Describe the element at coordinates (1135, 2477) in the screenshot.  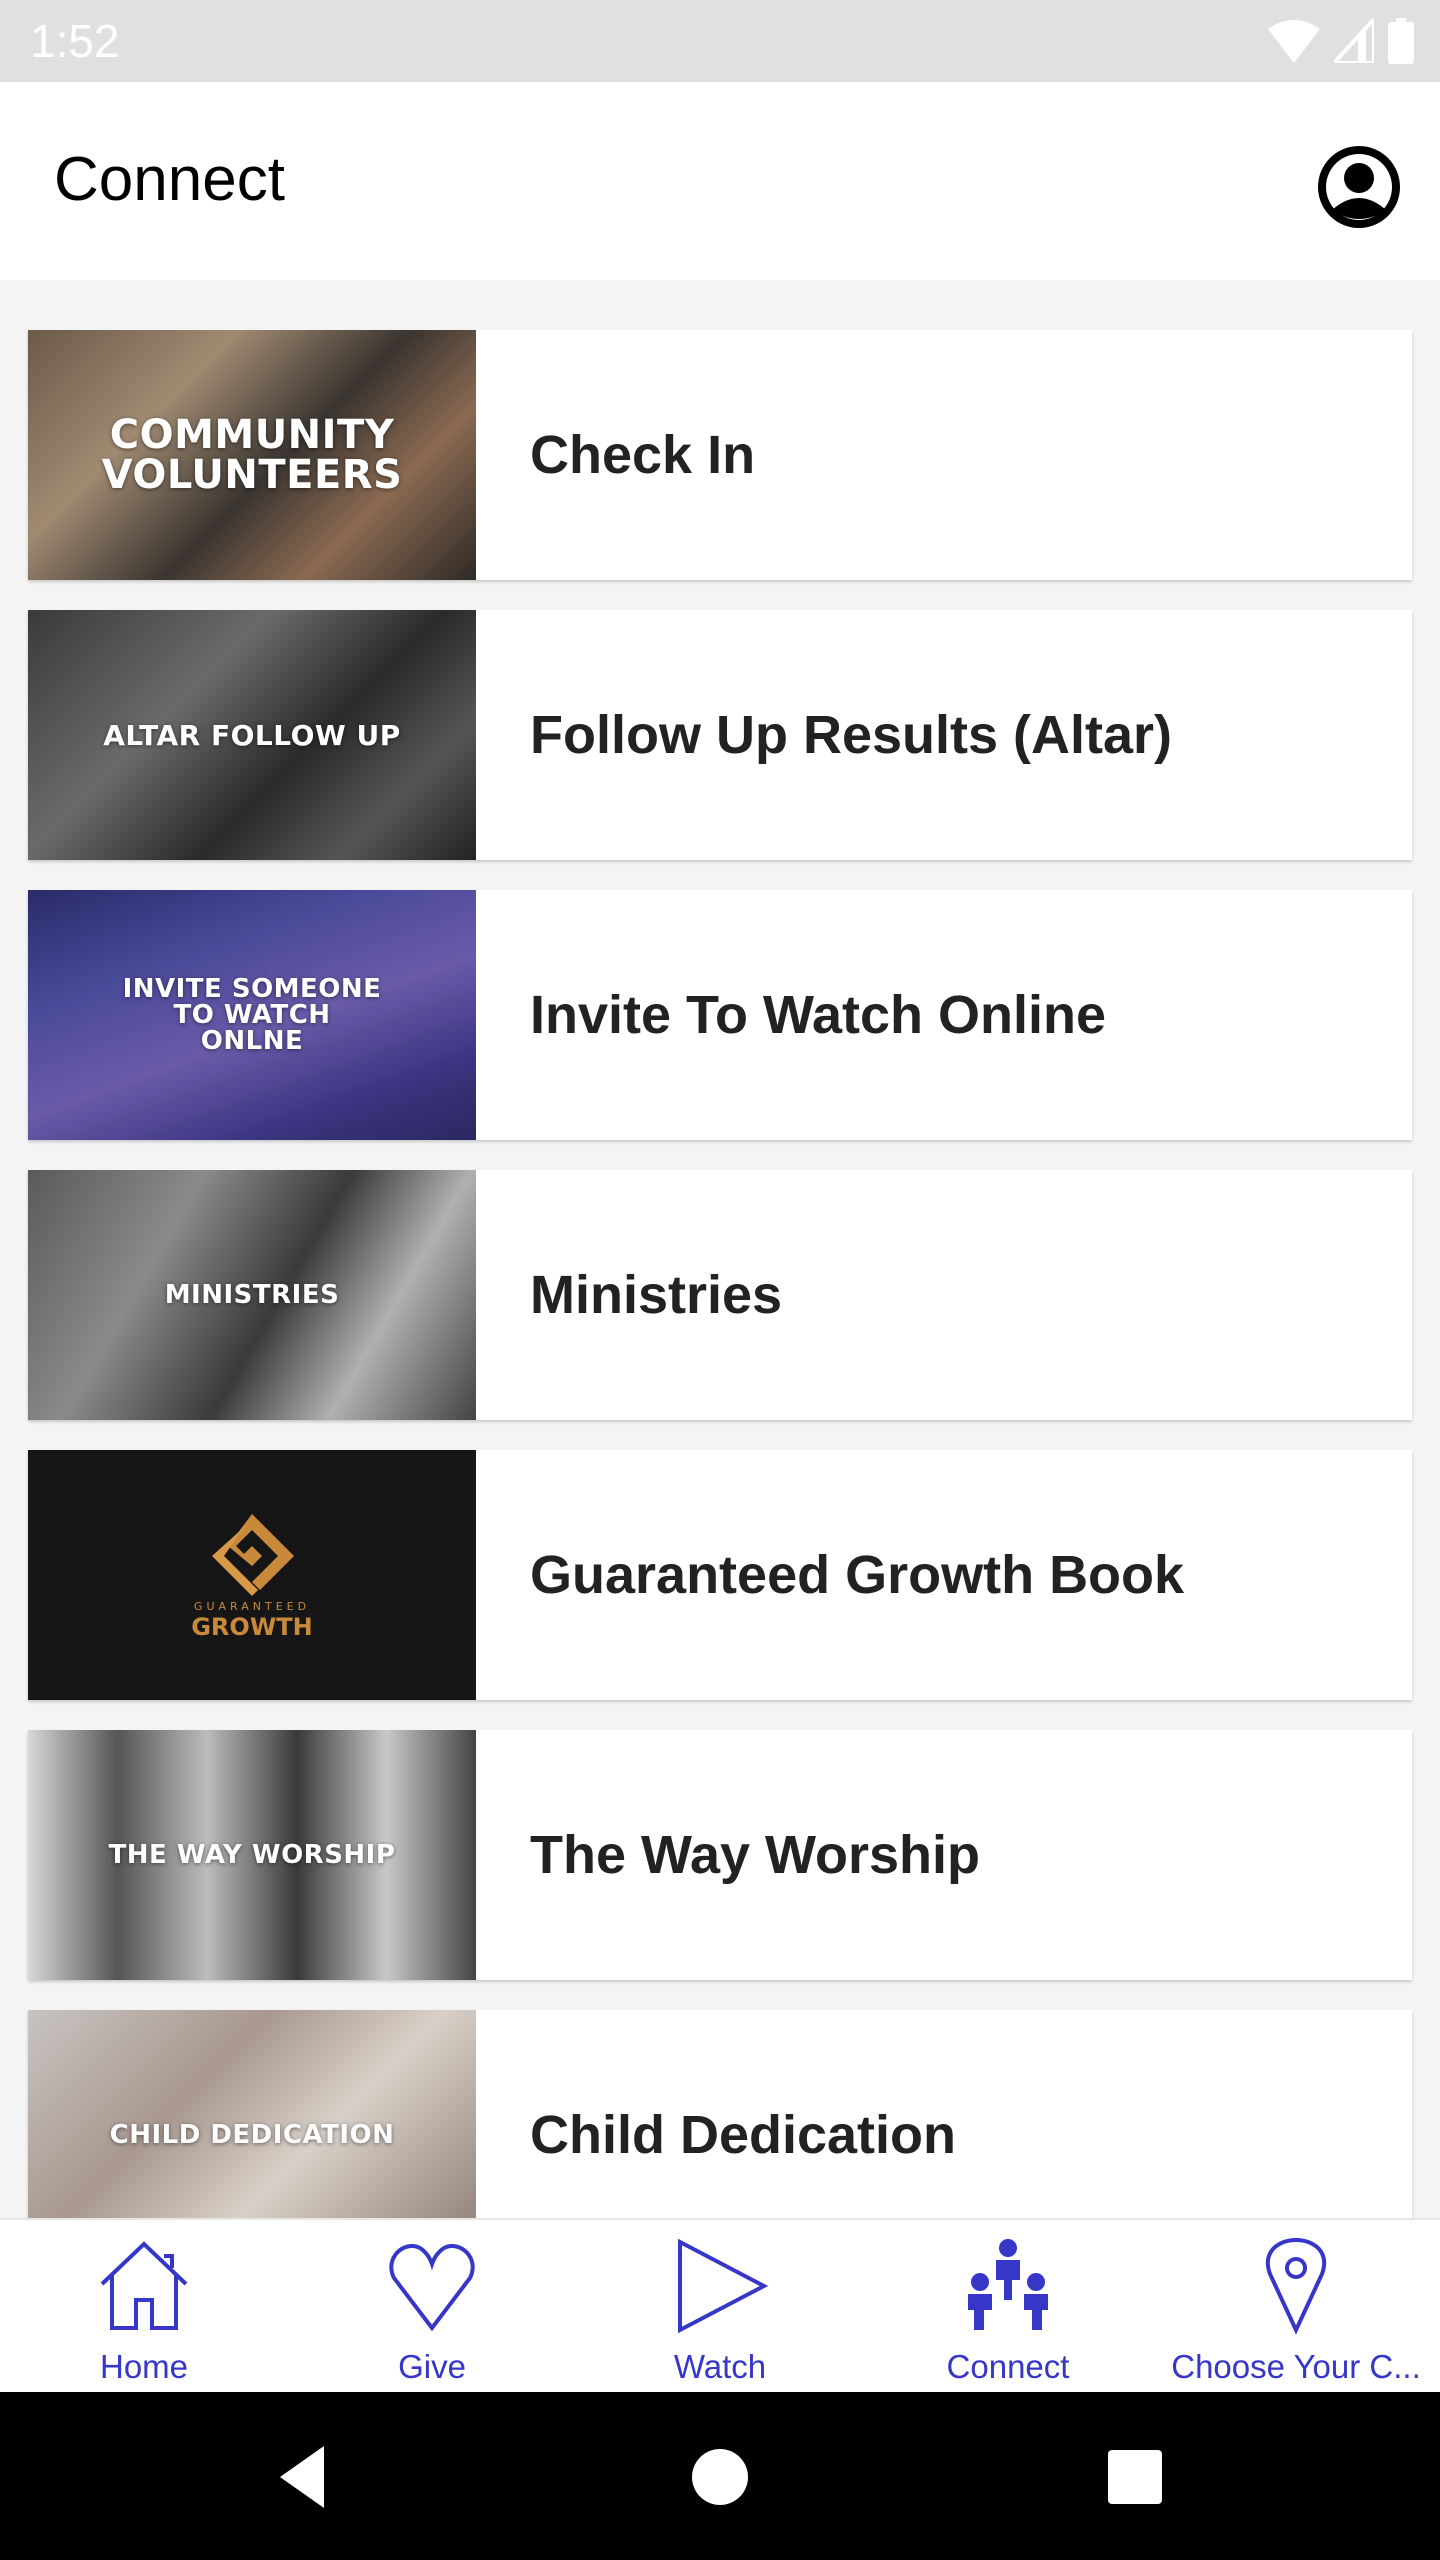
I see `recents-icon` at that location.